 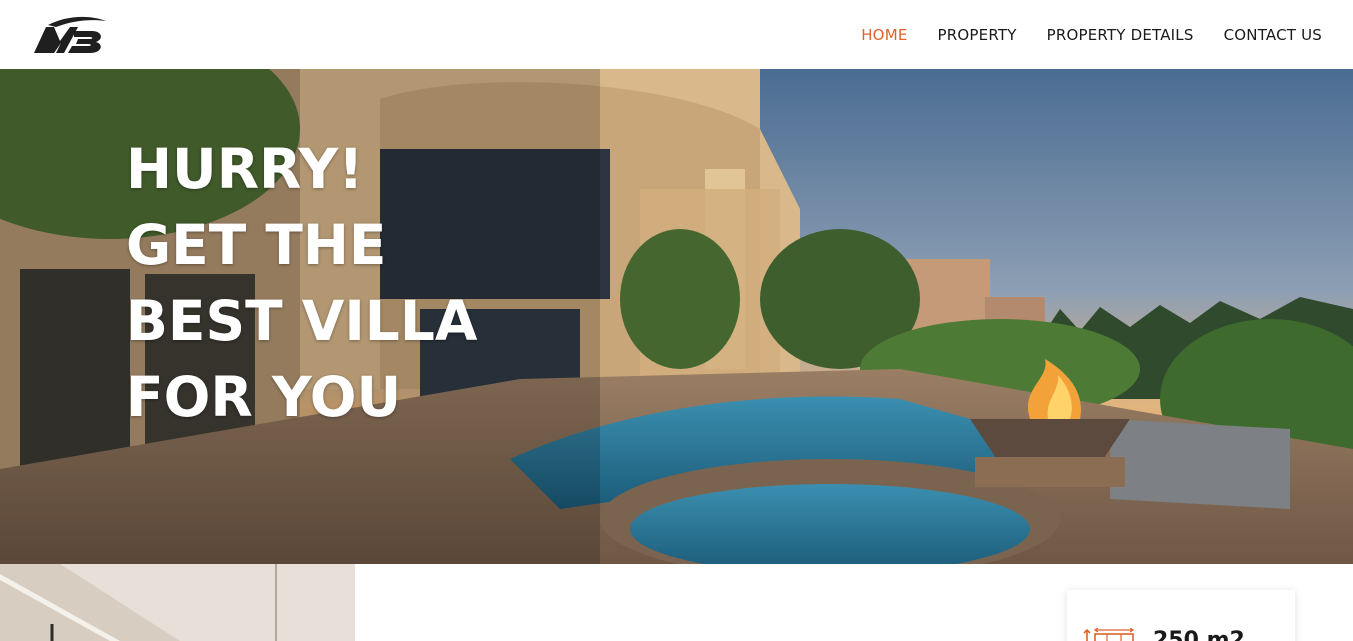 What do you see at coordinates (977, 35) in the screenshot?
I see `nav-property: PROPERTY` at bounding box center [977, 35].